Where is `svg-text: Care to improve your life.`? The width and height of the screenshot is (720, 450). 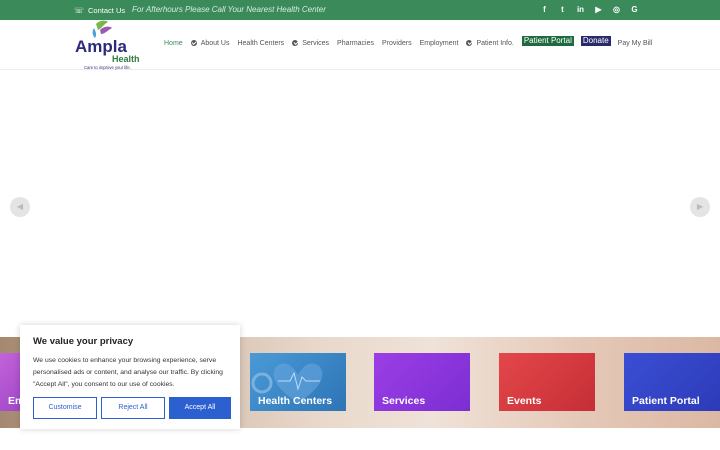
svg-text: Care to improve your life. is located at coordinates (107, 67).